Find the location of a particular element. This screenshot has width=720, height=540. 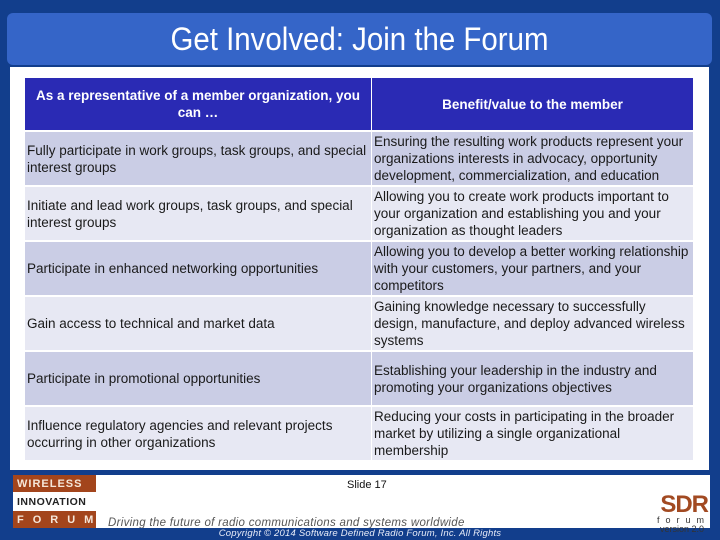

logo-line-forum: FORUM is located at coordinates (54, 519).